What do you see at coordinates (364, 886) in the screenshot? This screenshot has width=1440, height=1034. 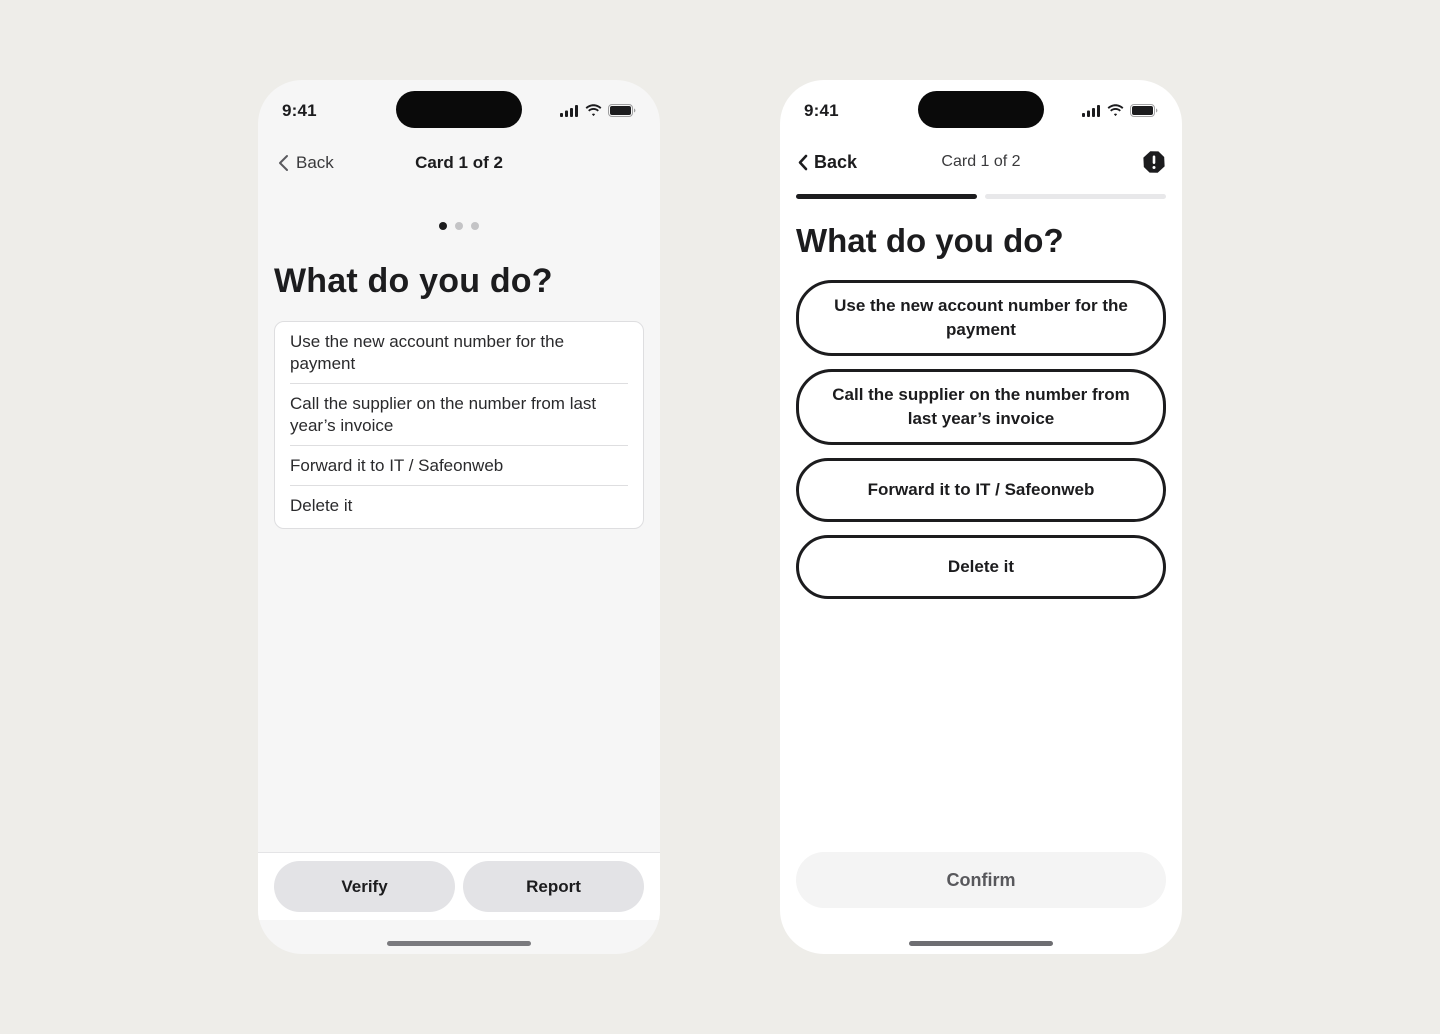 I see `verify-button: Verify` at bounding box center [364, 886].